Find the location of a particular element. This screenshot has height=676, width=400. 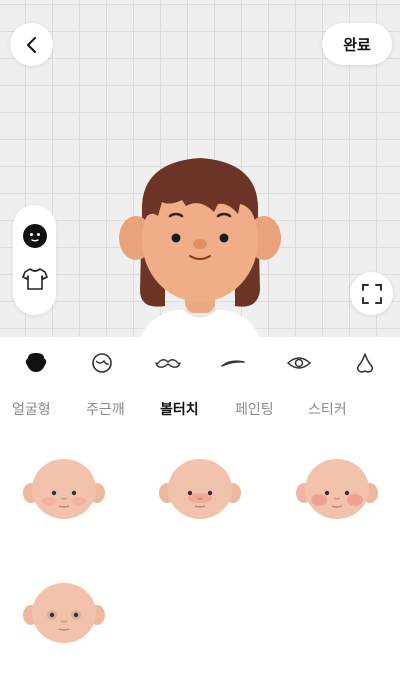

face-option-eye-shadow is located at coordinates (64, 619).